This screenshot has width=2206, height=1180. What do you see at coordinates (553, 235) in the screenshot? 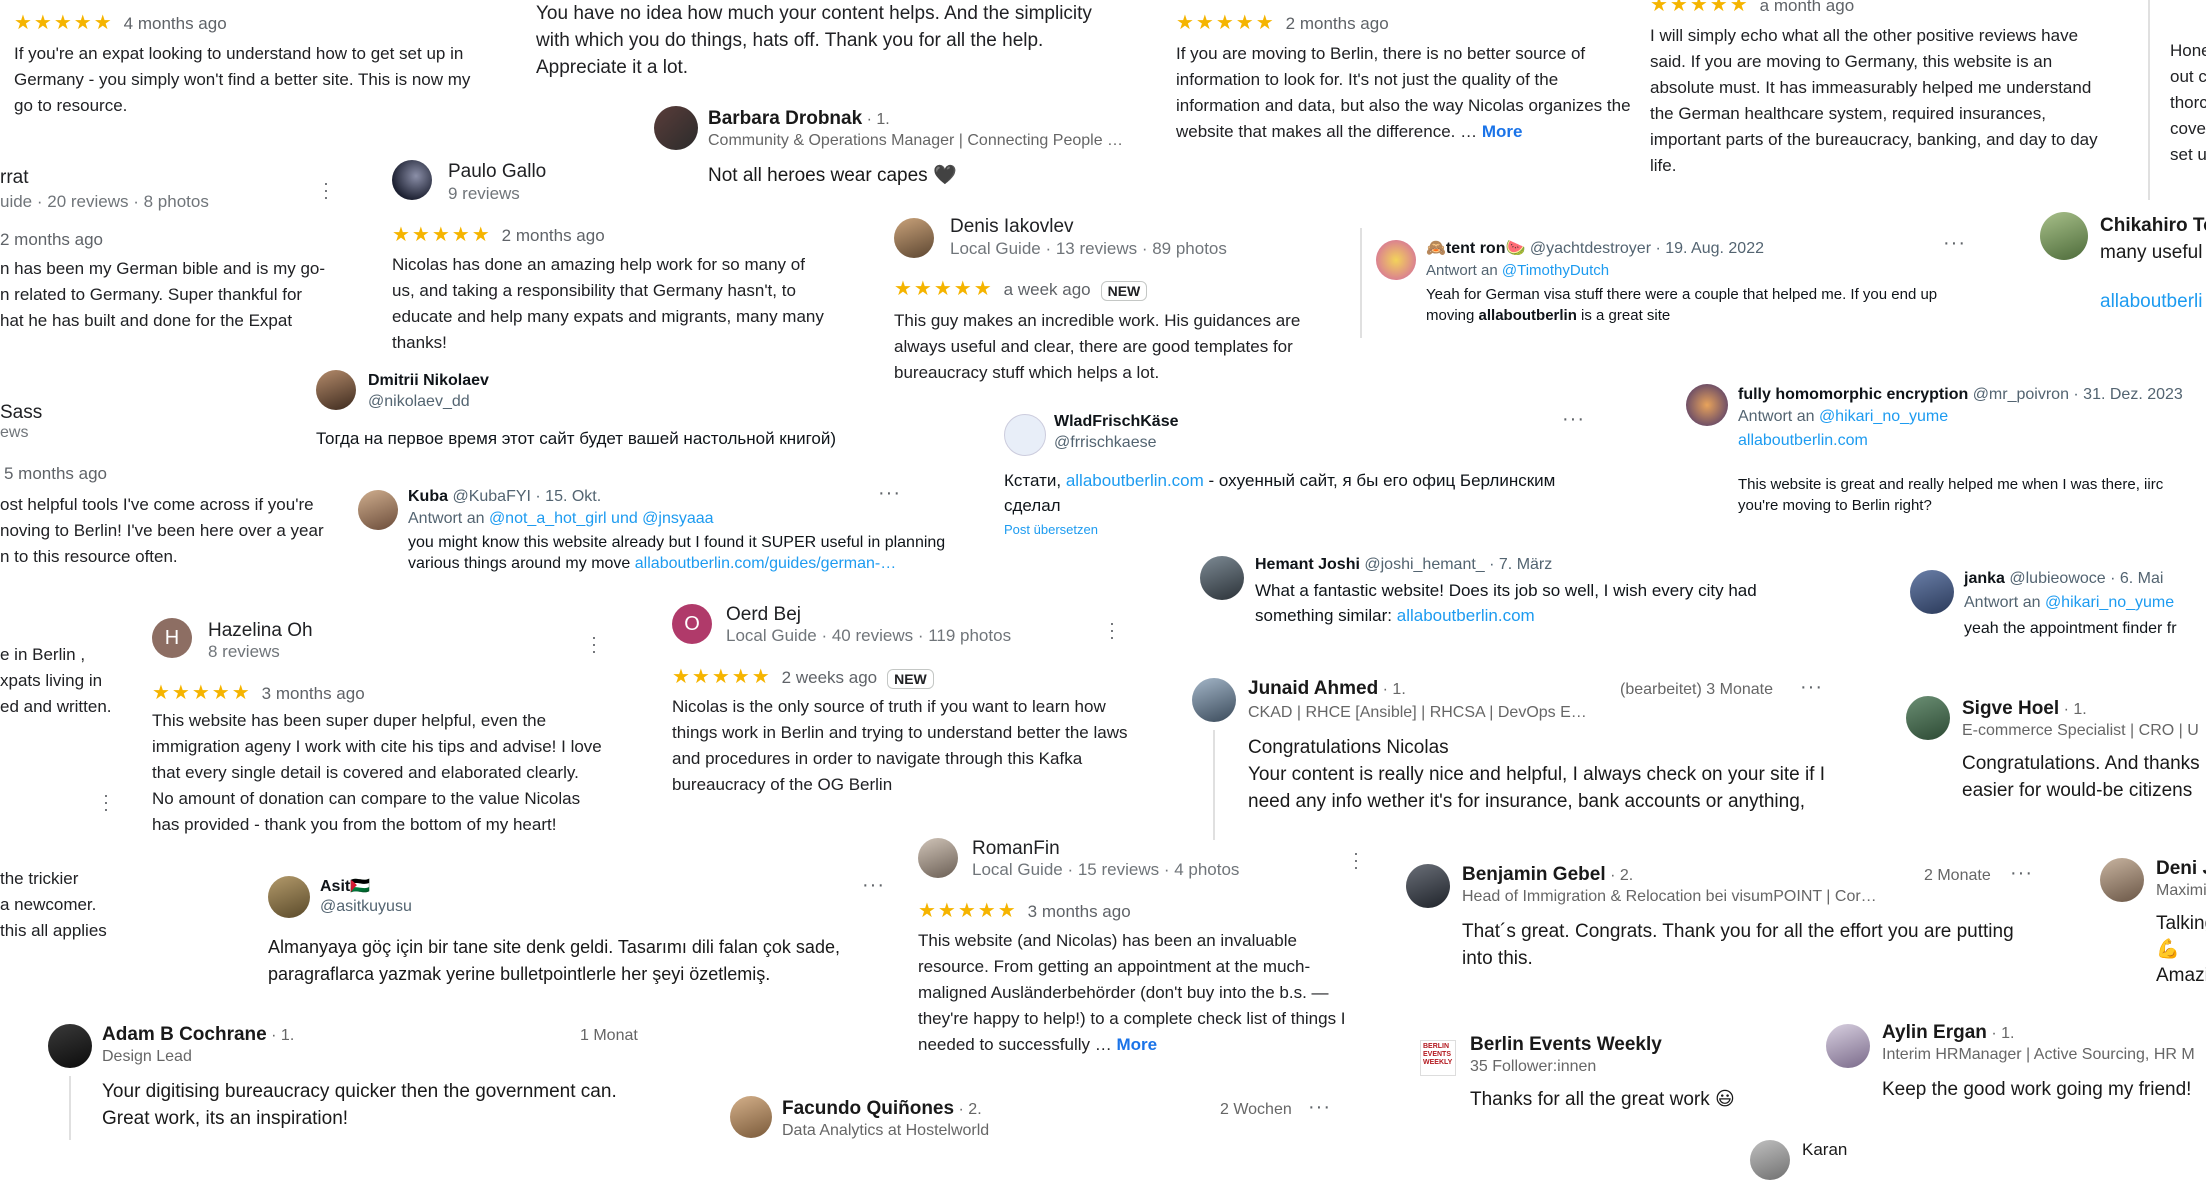
I see `review-age: 2 months ago` at bounding box center [553, 235].